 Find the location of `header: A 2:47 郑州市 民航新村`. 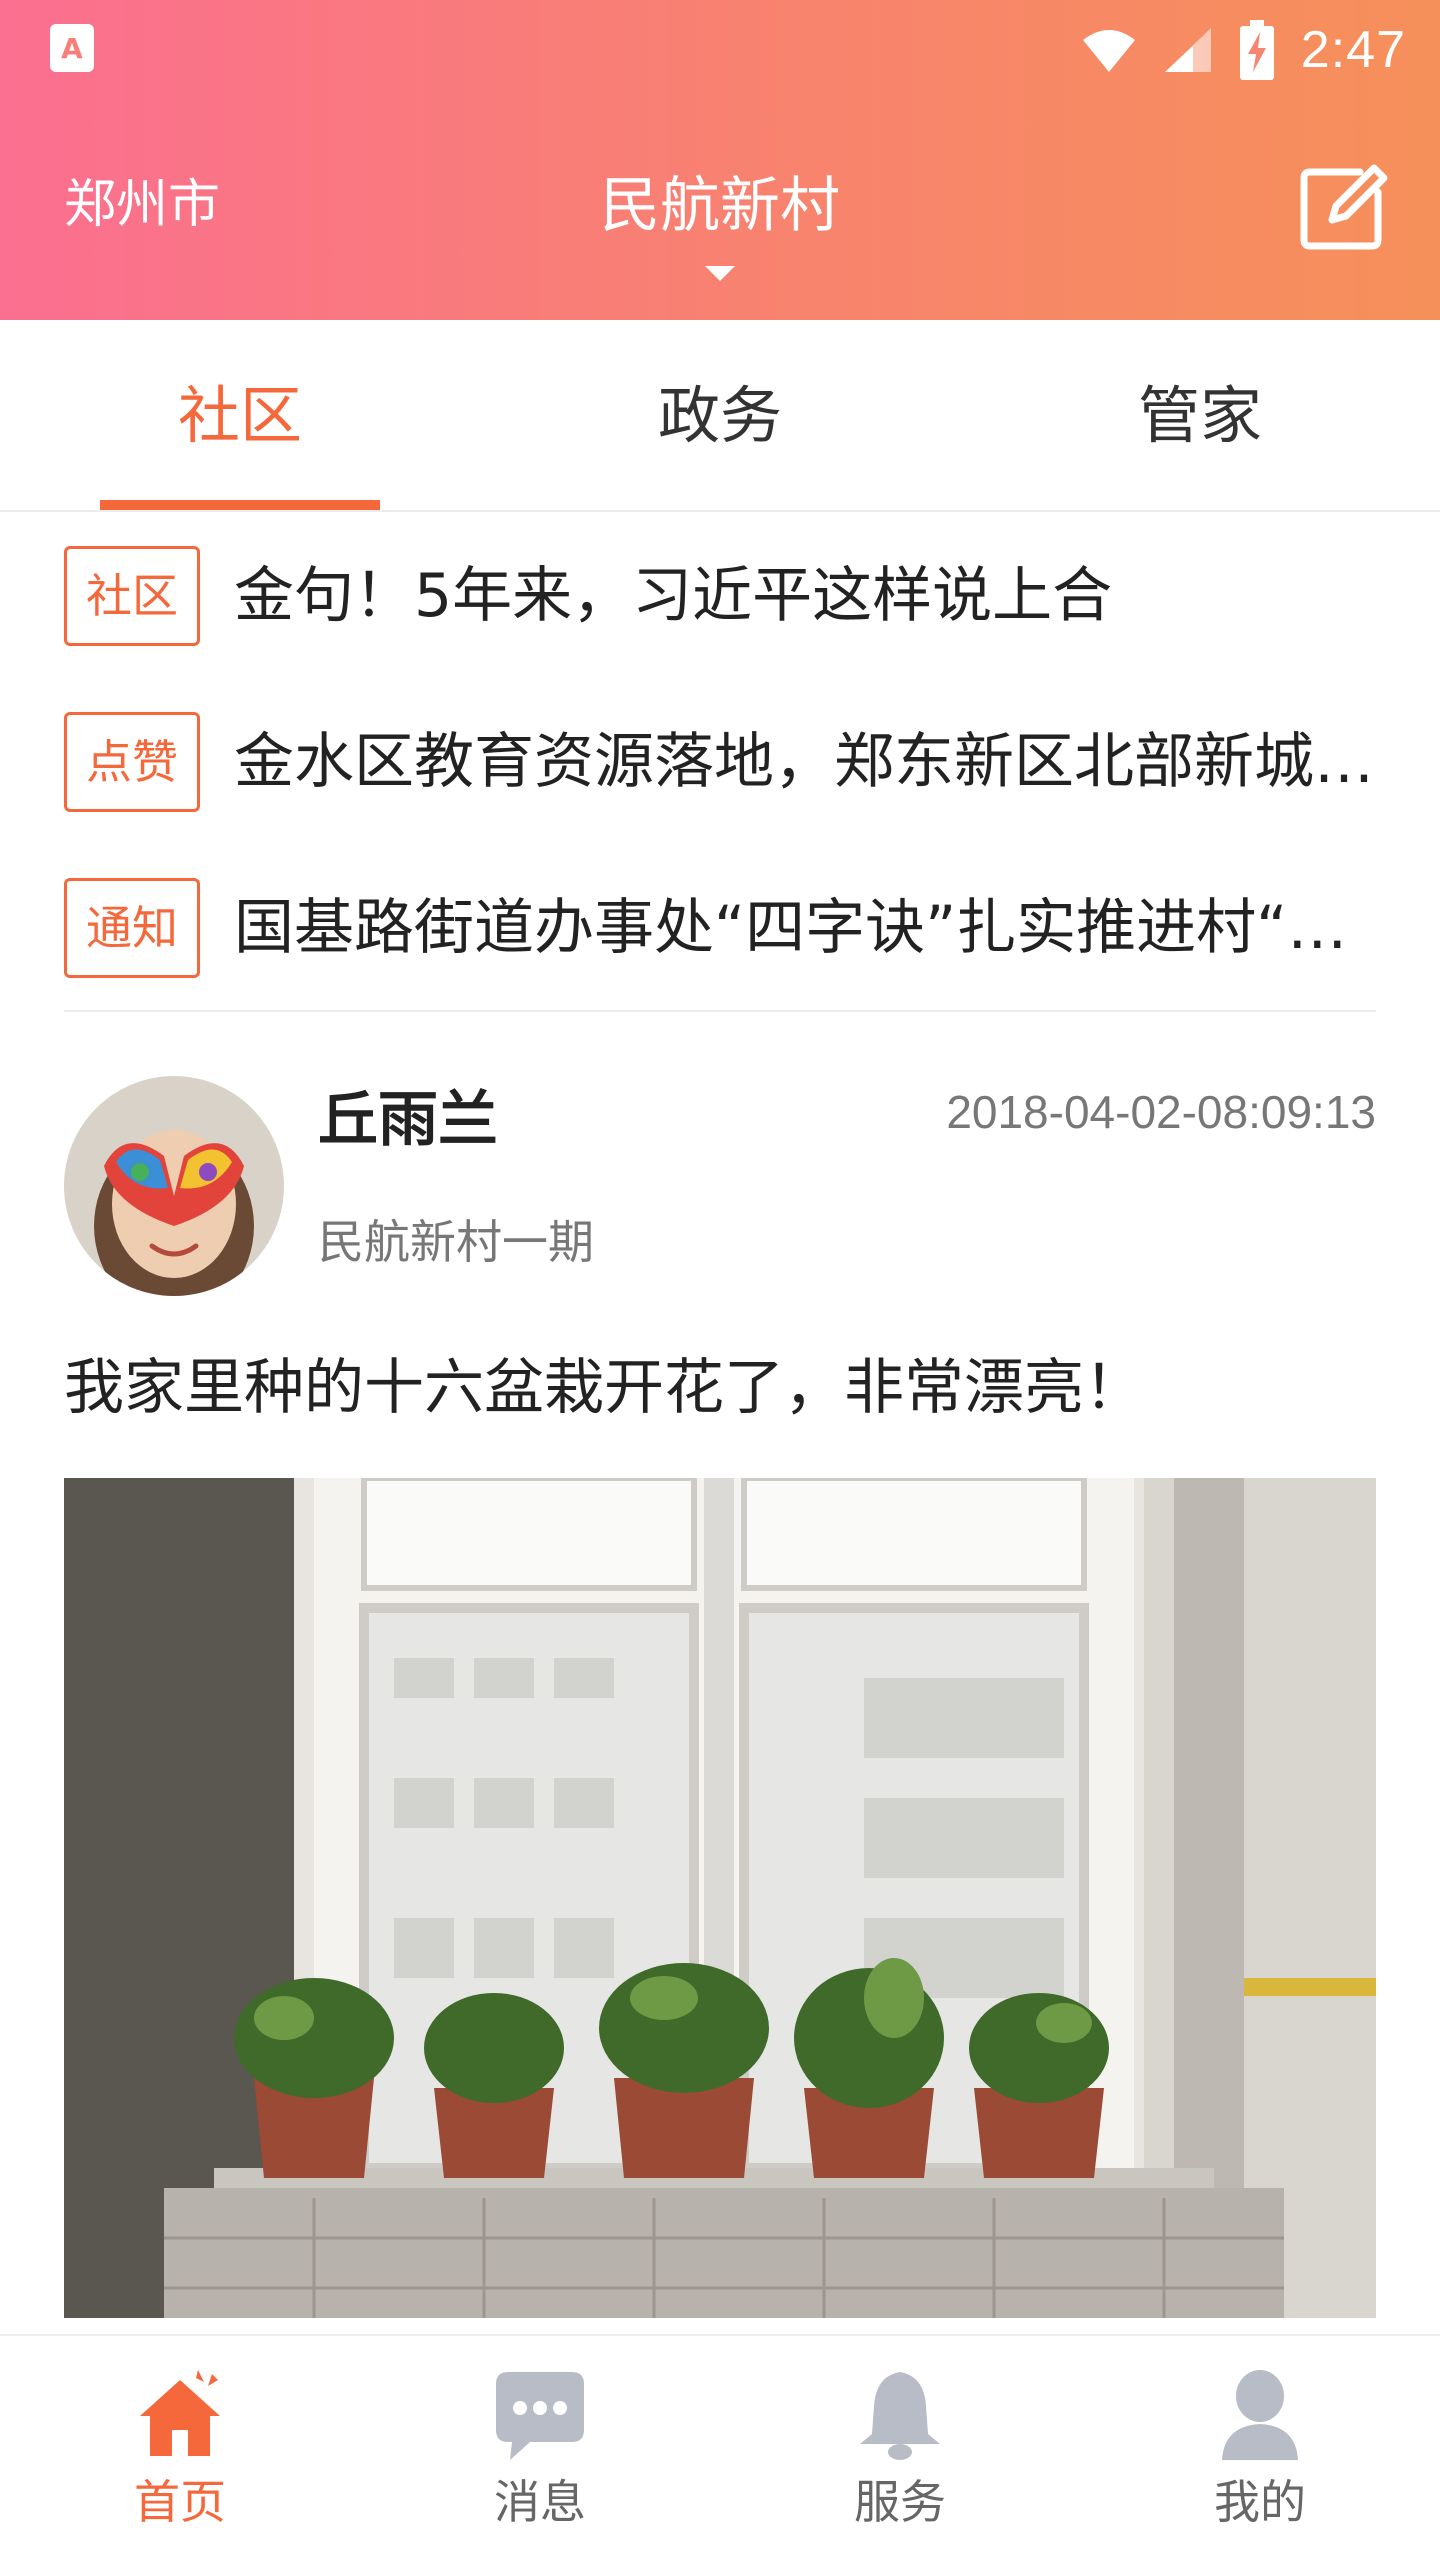

header: A 2:47 郑州市 民航新村 is located at coordinates (720, 160).